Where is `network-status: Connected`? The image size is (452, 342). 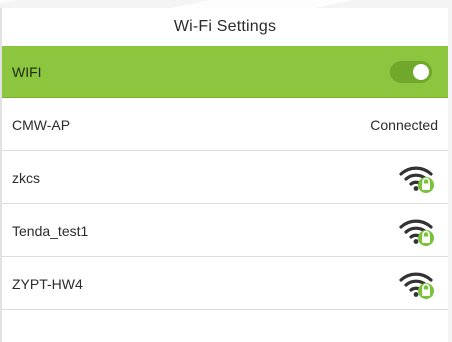
network-status: Connected is located at coordinates (404, 124).